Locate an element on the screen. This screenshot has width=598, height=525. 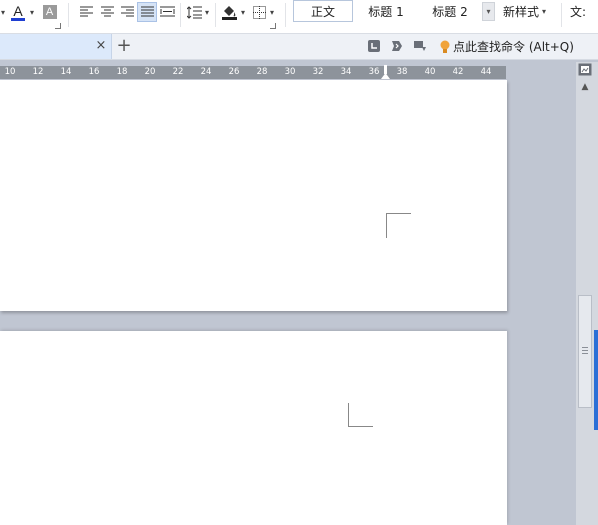
character-shading-icon: A is located at coordinates (49, 12).